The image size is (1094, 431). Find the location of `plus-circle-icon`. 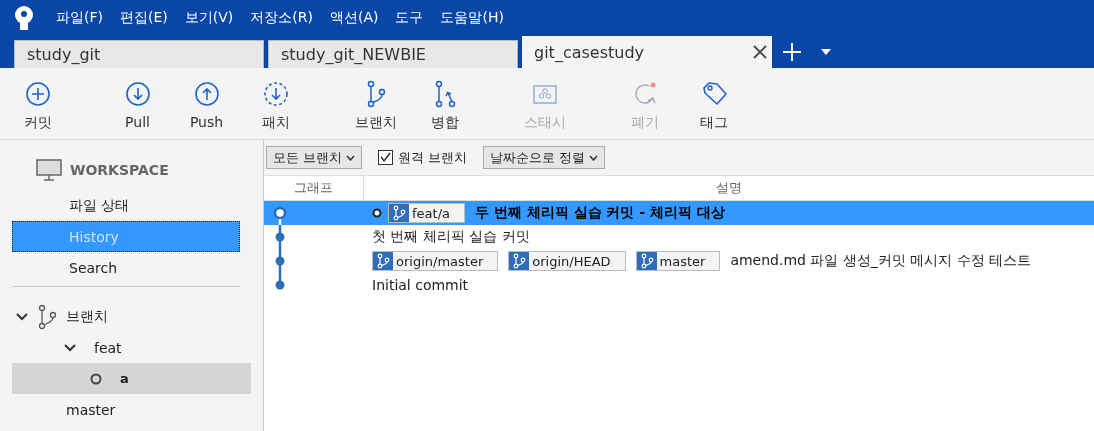

plus-circle-icon is located at coordinates (37, 94).